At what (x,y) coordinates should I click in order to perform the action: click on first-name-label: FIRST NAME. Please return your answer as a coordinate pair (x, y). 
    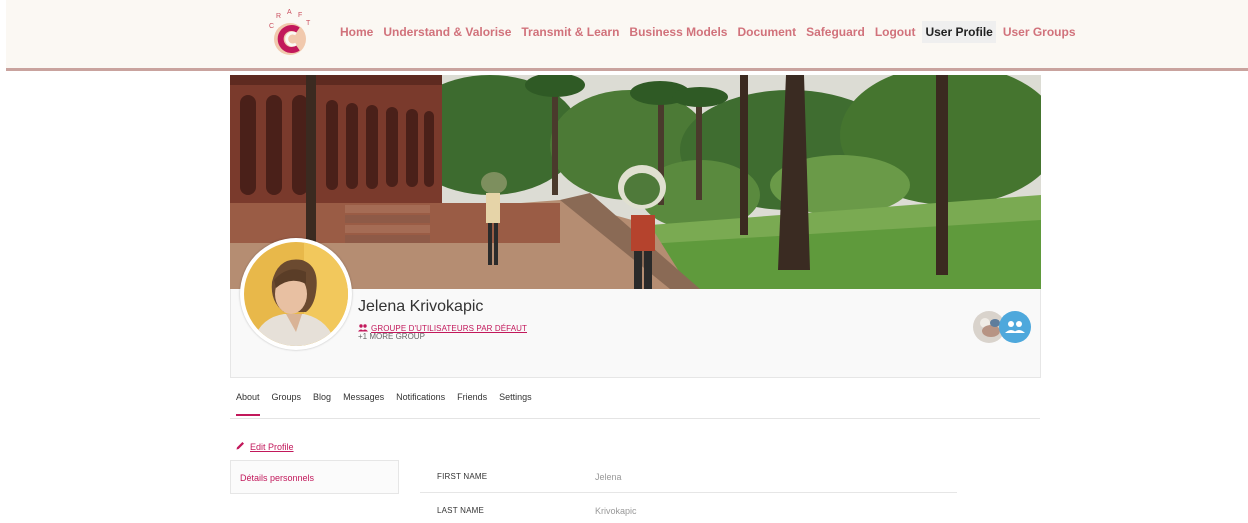
    Looking at the image, I should click on (462, 476).